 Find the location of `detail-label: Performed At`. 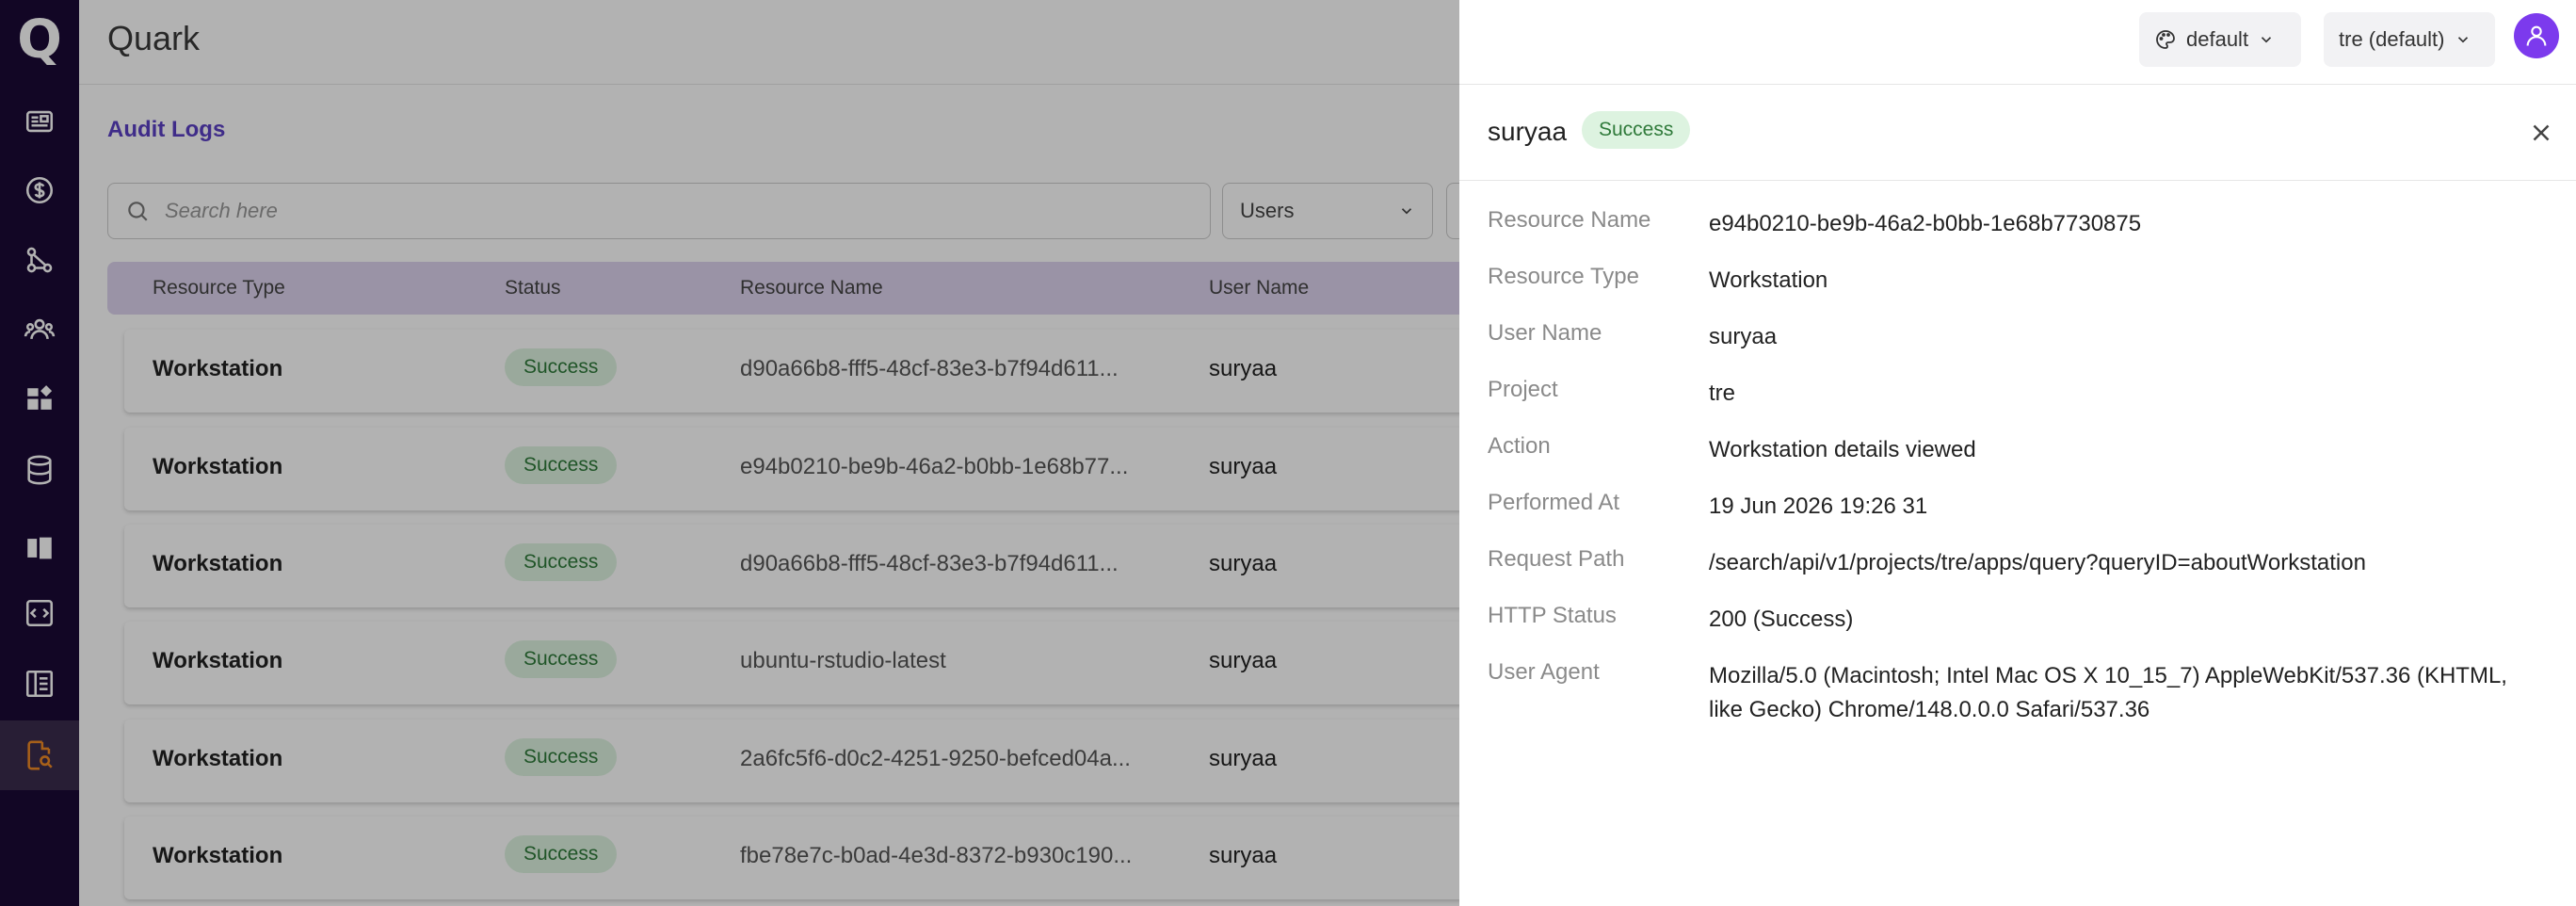

detail-label: Performed At is located at coordinates (1554, 503).